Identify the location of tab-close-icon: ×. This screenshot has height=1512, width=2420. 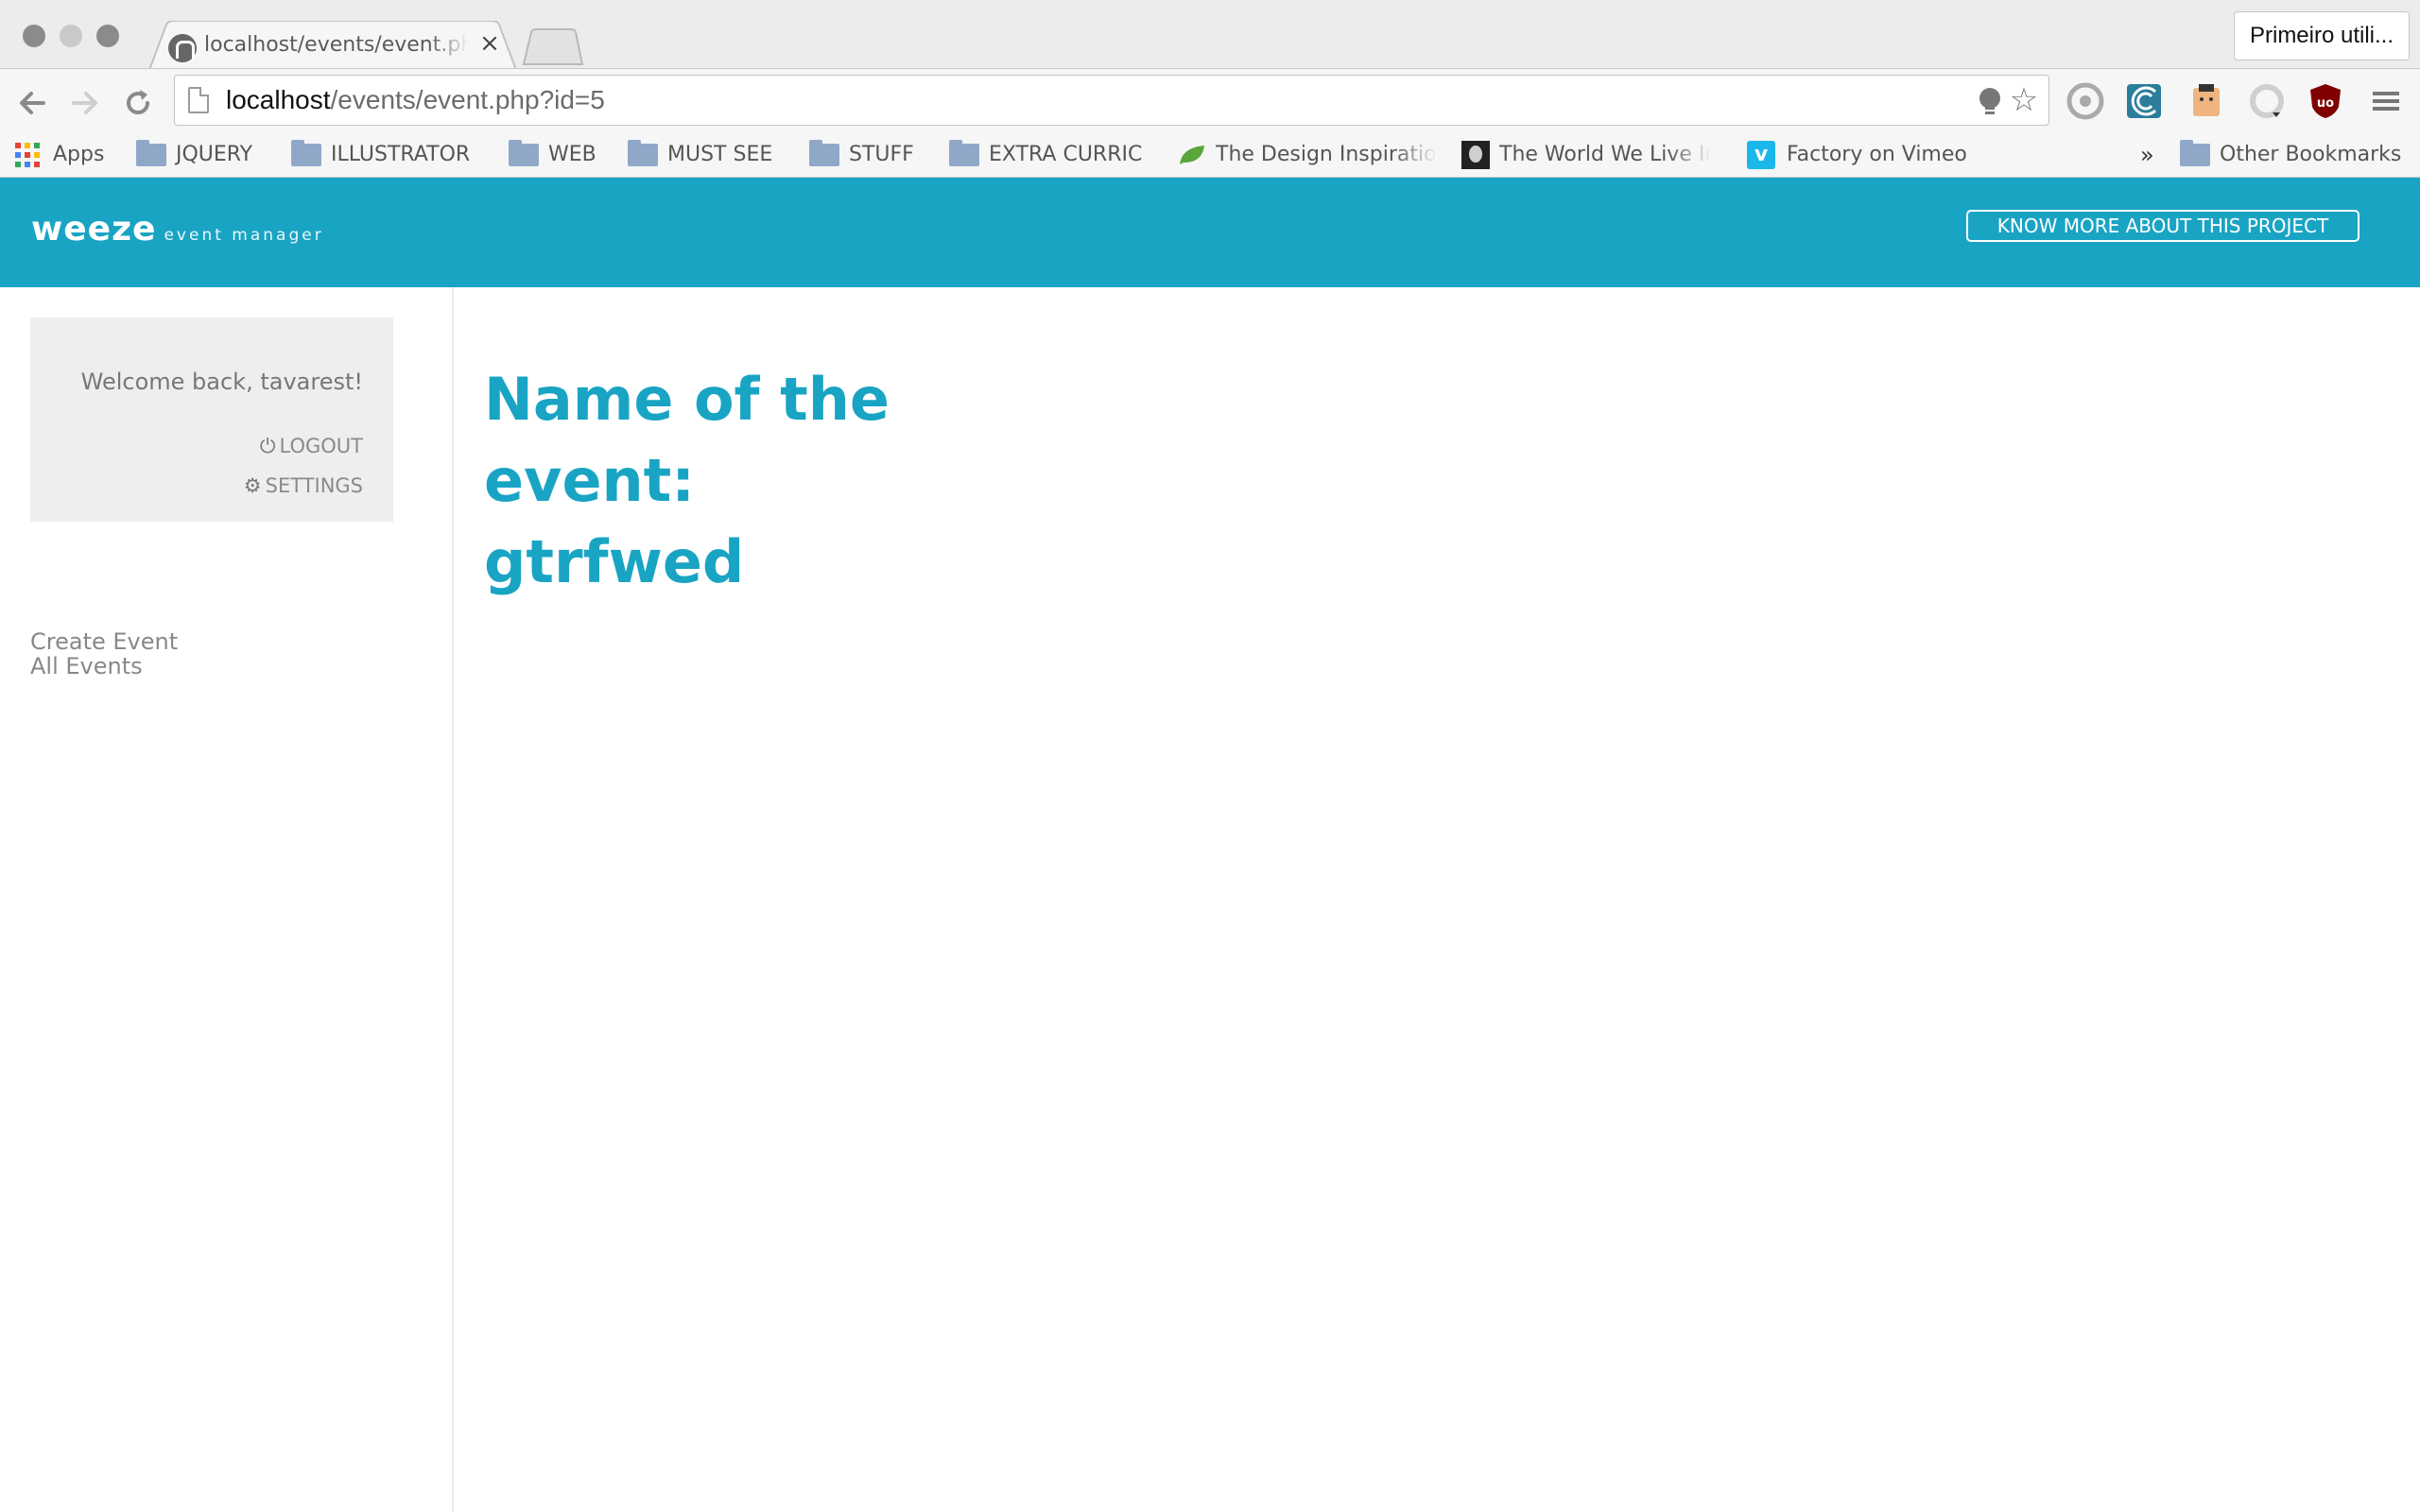
(490, 43).